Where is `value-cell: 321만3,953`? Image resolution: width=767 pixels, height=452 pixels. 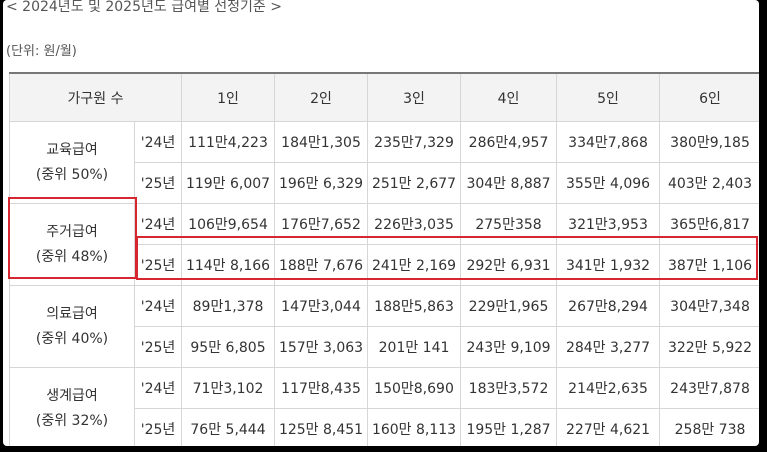 value-cell: 321만3,953 is located at coordinates (608, 224).